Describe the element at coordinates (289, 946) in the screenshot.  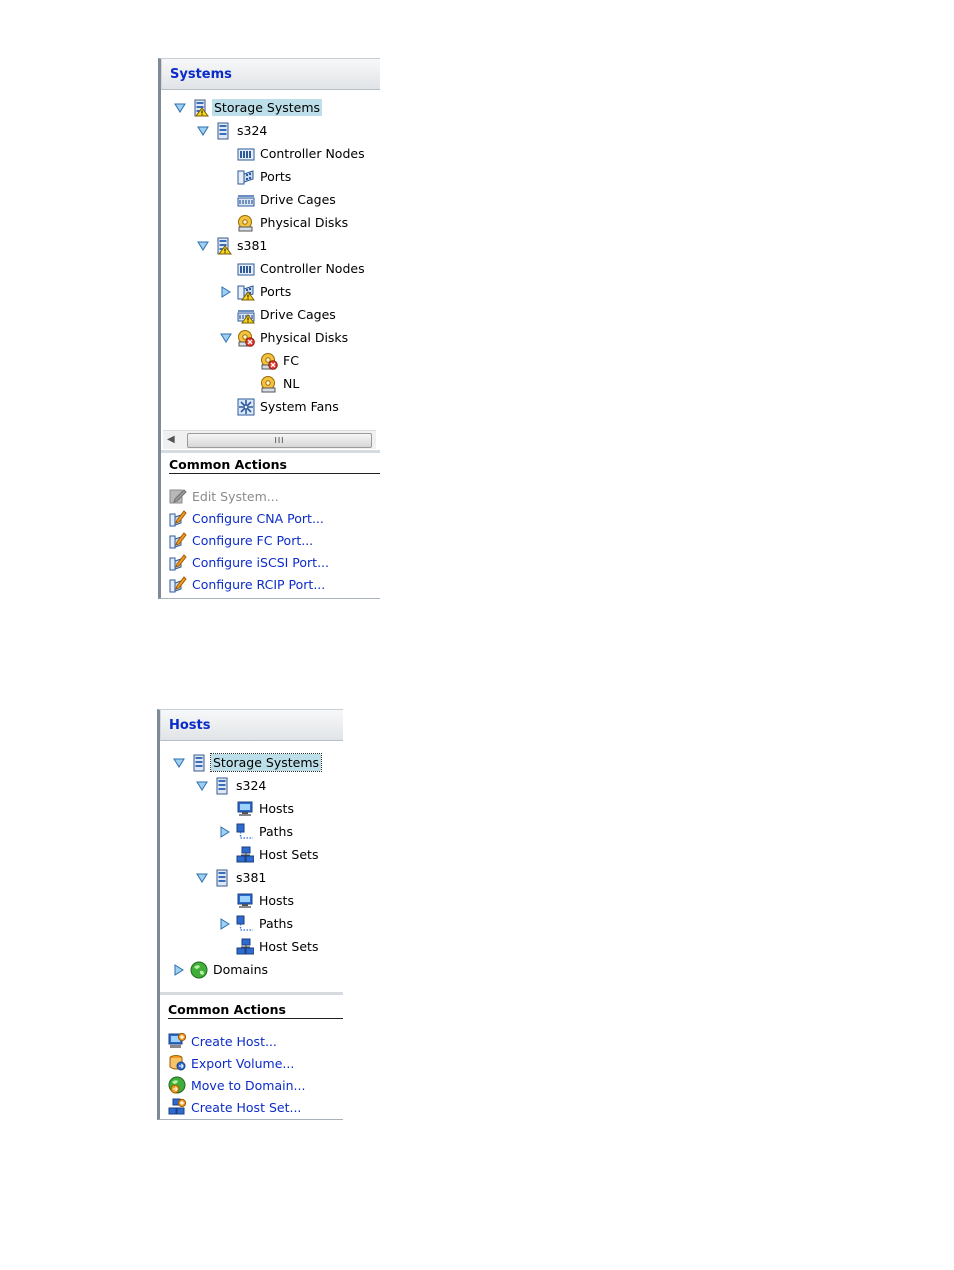
I see `tree-node-label: Host Sets` at that location.